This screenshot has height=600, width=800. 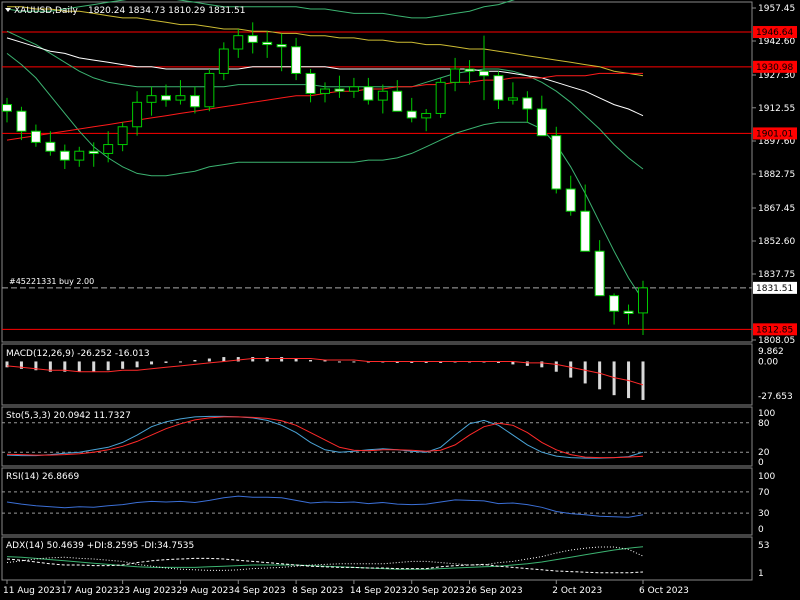 What do you see at coordinates (317, 591) in the screenshot?
I see `x-tick-label: 8 Sep 2023` at bounding box center [317, 591].